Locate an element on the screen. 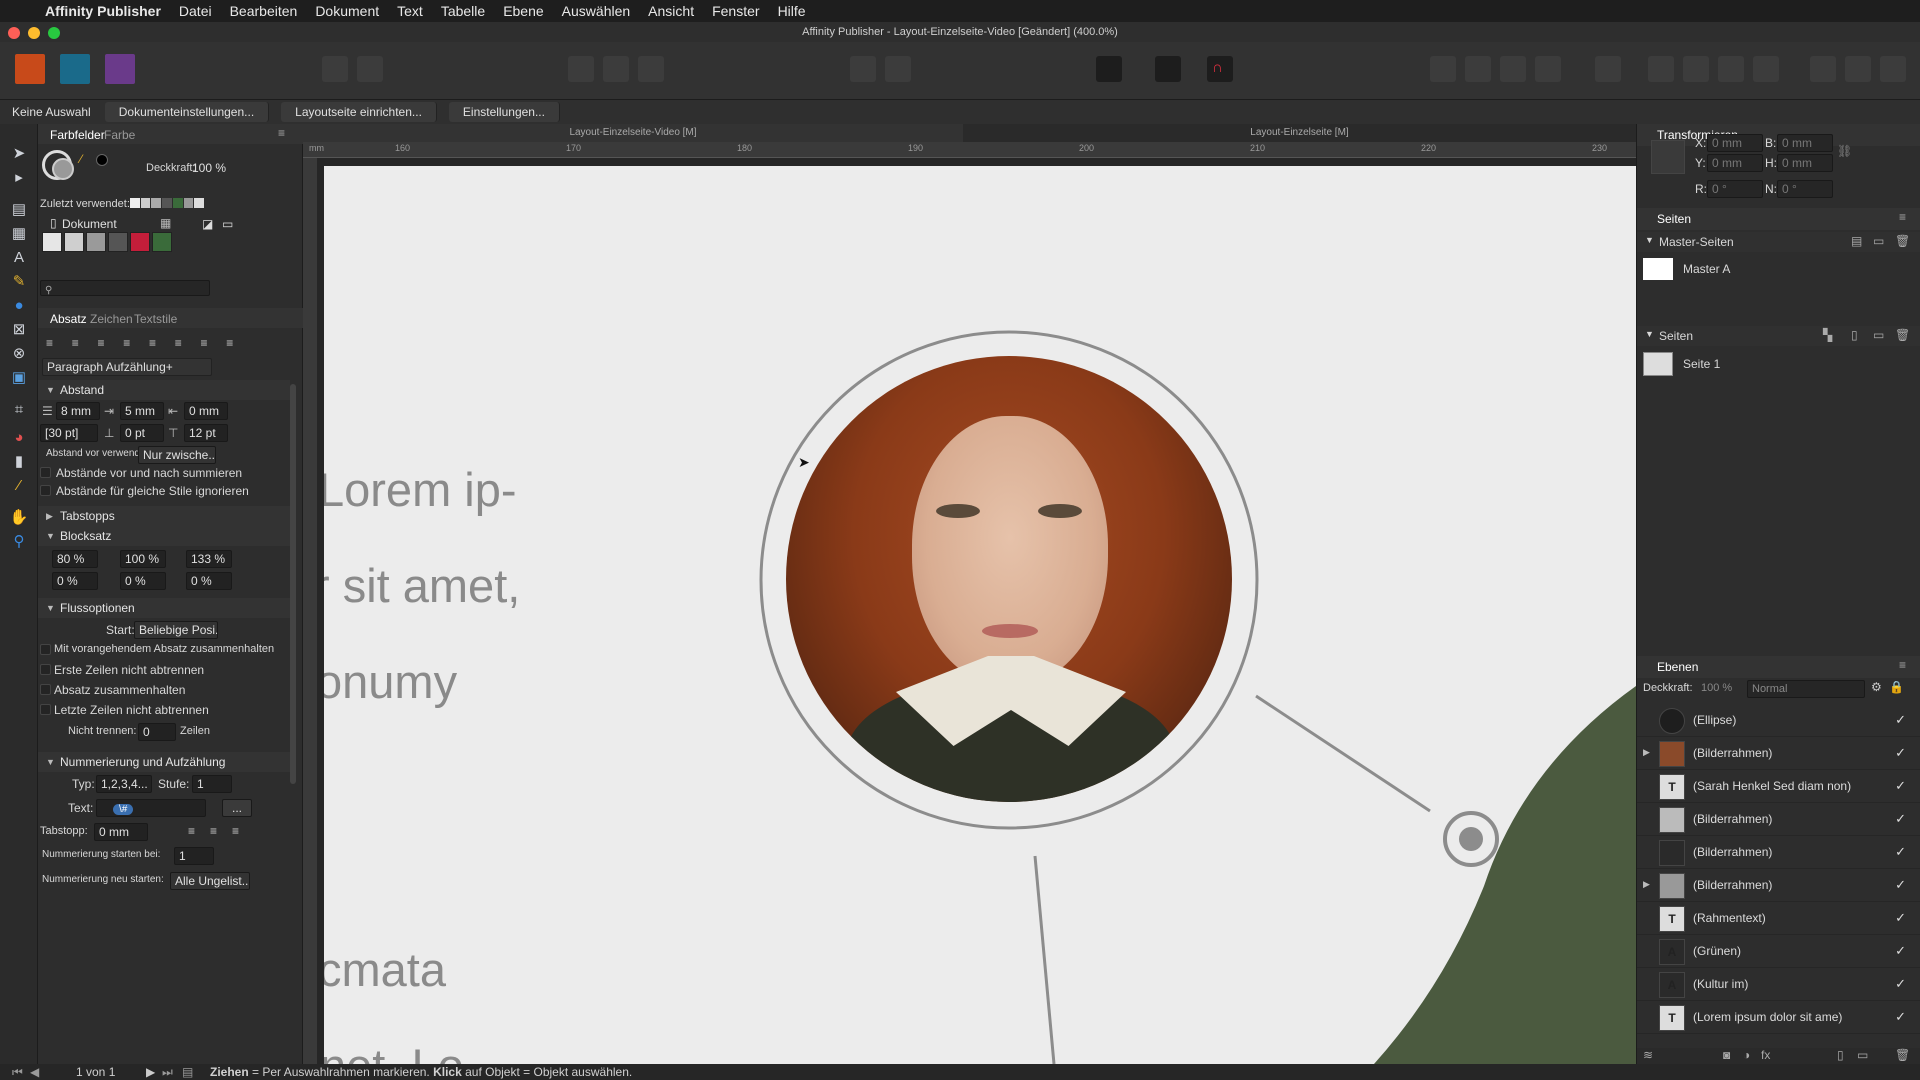 The image size is (1920, 1080). add-layer-icon: ▯ is located at coordinates (1840, 1055).